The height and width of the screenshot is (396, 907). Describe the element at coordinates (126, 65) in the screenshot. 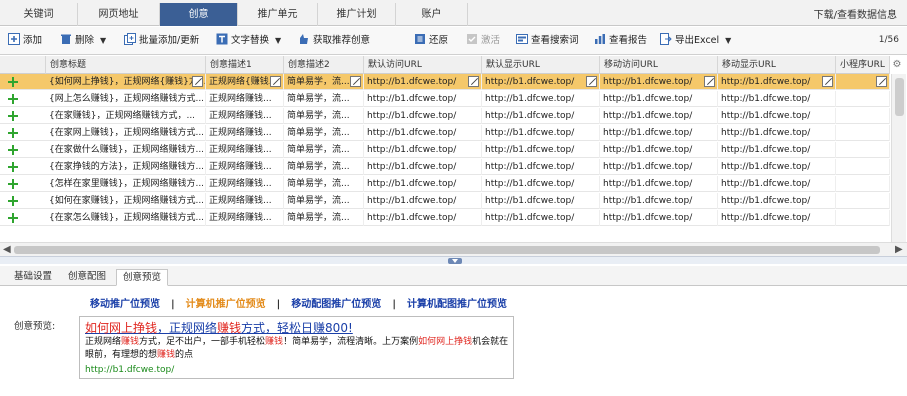

I see `header-creative-title: 创意标题` at that location.